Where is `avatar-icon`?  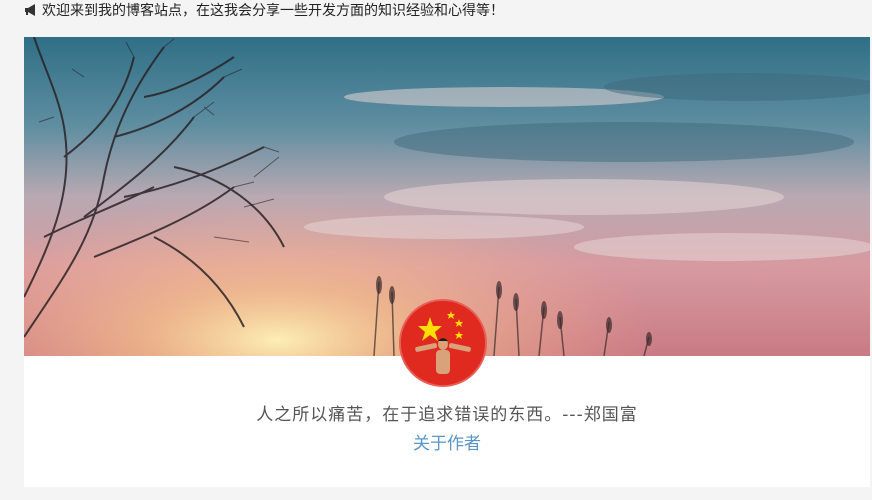
avatar-icon is located at coordinates (443, 343).